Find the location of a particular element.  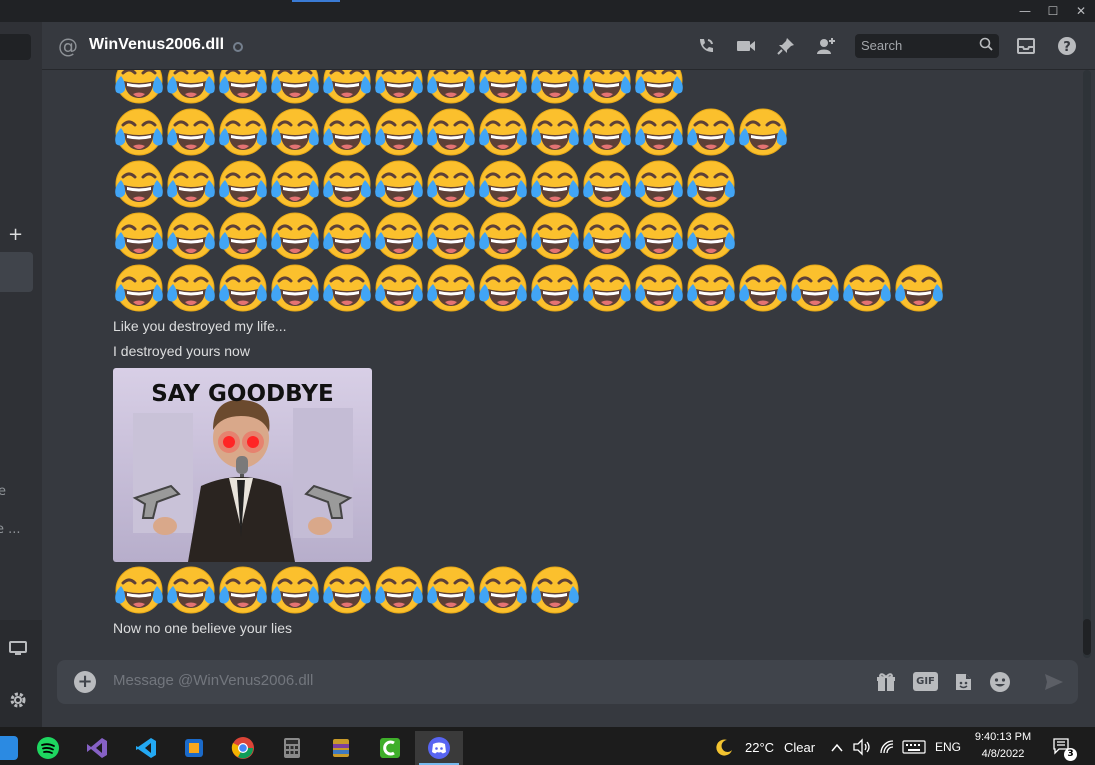

meme-image: SAY GOODBYE is located at coordinates (242, 465).